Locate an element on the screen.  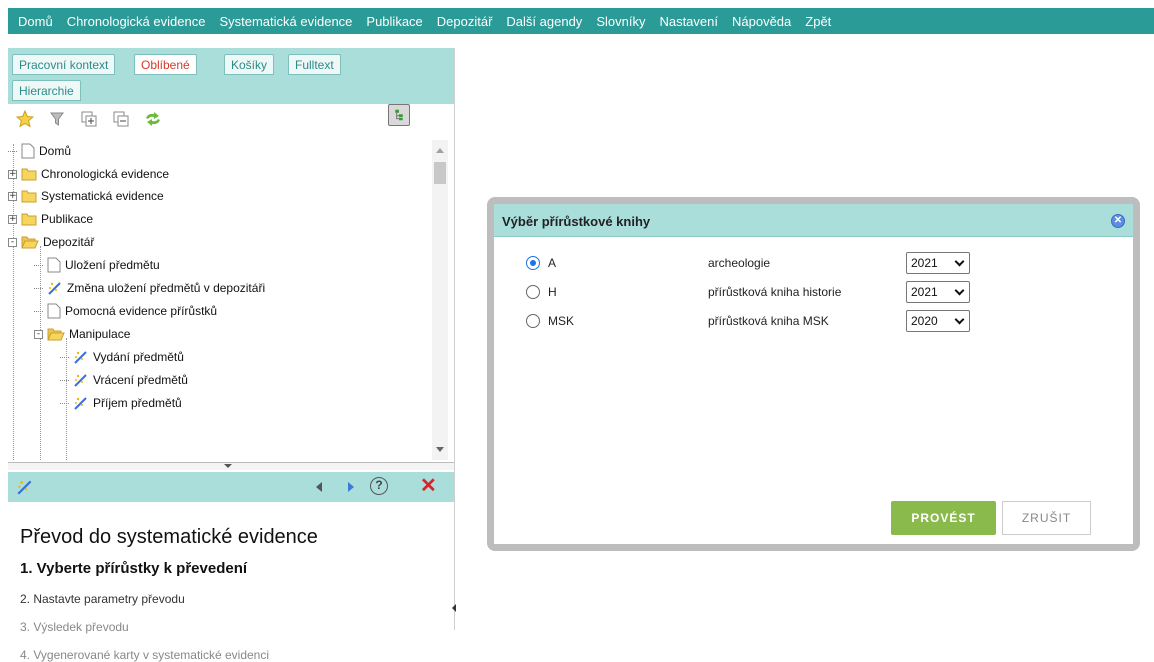
tree-item-label: Vrácení předmětů is located at coordinates (140, 380).